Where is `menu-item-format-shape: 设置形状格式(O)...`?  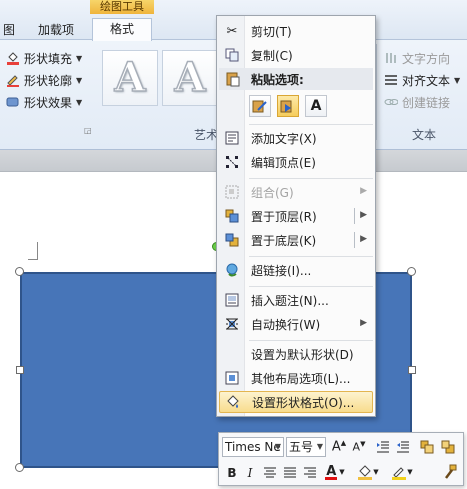 menu-item-format-shape: 设置形状格式(O)... is located at coordinates (296, 402).